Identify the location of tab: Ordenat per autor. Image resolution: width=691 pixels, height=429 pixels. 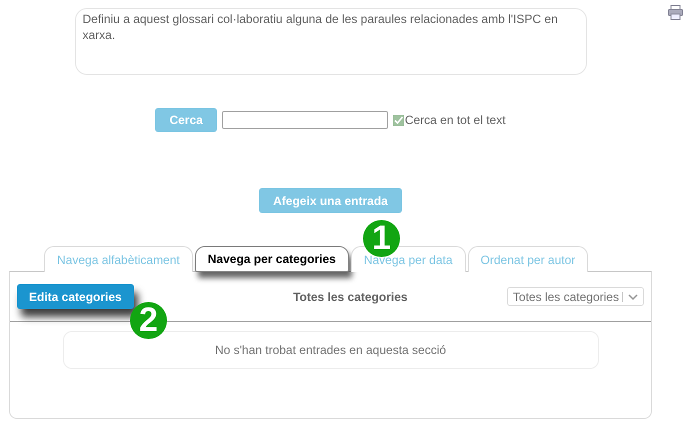
(528, 259).